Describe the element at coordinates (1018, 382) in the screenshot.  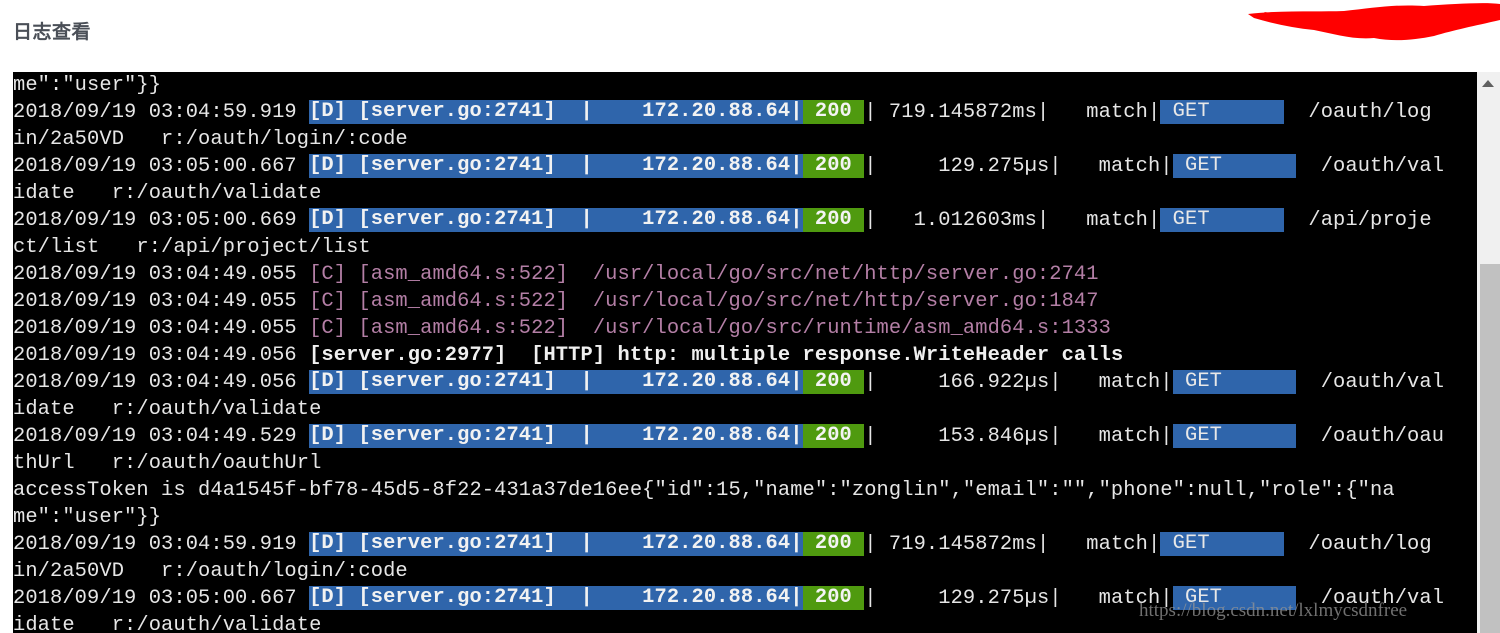
I see `latency: | 166.922µs| match|` at that location.